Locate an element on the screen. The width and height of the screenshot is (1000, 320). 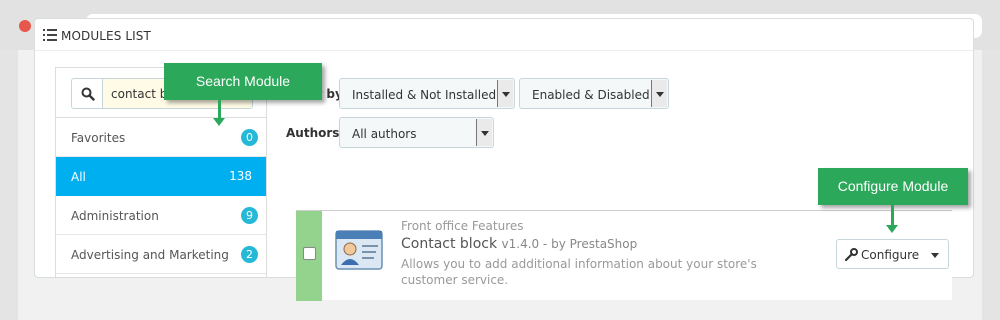
category-label: Administration is located at coordinates (115, 216).